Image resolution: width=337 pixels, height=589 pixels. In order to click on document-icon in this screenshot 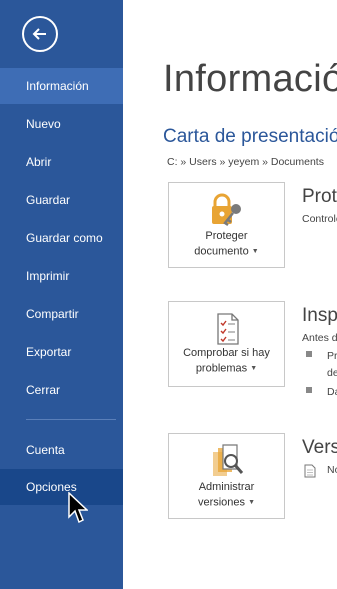, I will do `click(310, 471)`.